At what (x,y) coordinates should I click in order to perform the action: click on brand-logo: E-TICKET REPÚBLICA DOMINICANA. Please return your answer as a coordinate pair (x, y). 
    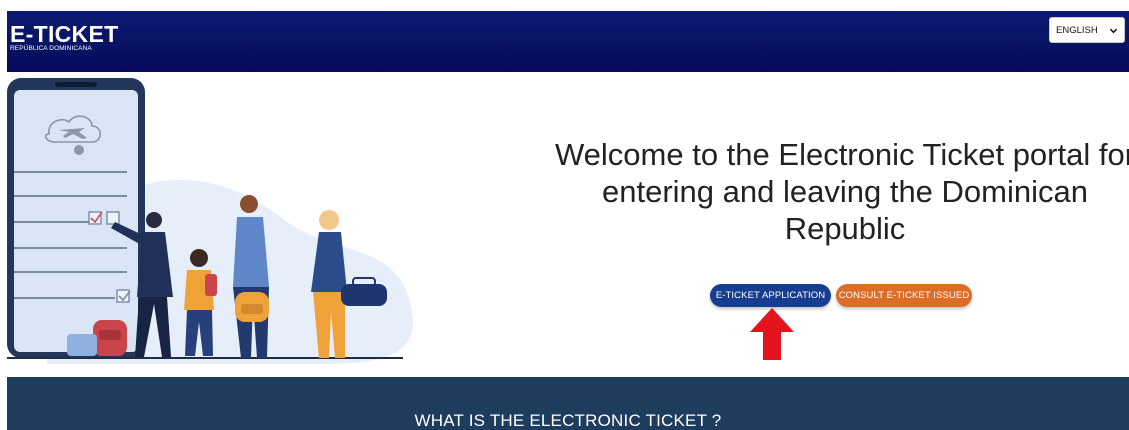
    Looking at the image, I should click on (64, 38).